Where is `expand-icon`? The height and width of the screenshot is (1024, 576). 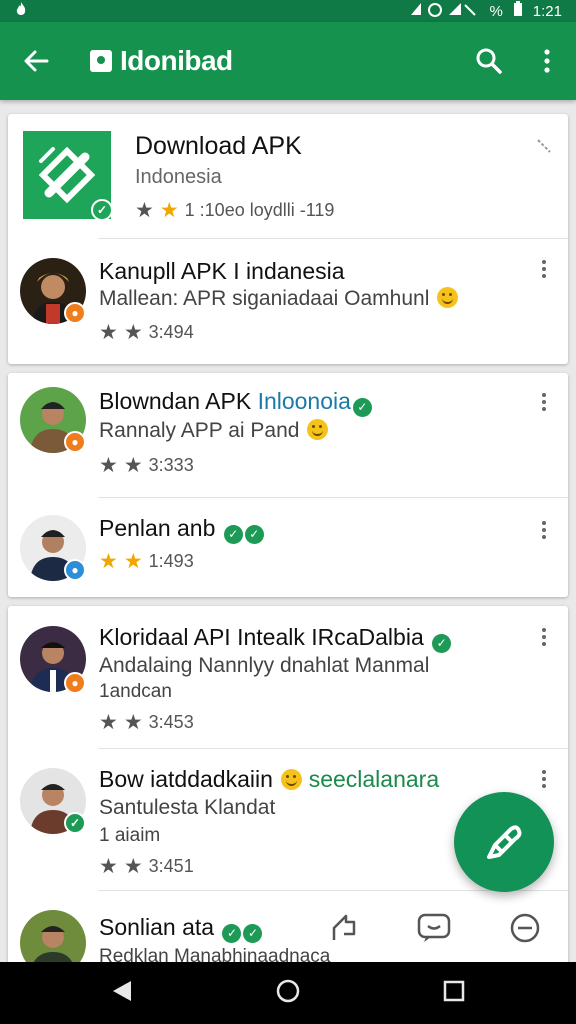
expand-icon is located at coordinates (544, 148).